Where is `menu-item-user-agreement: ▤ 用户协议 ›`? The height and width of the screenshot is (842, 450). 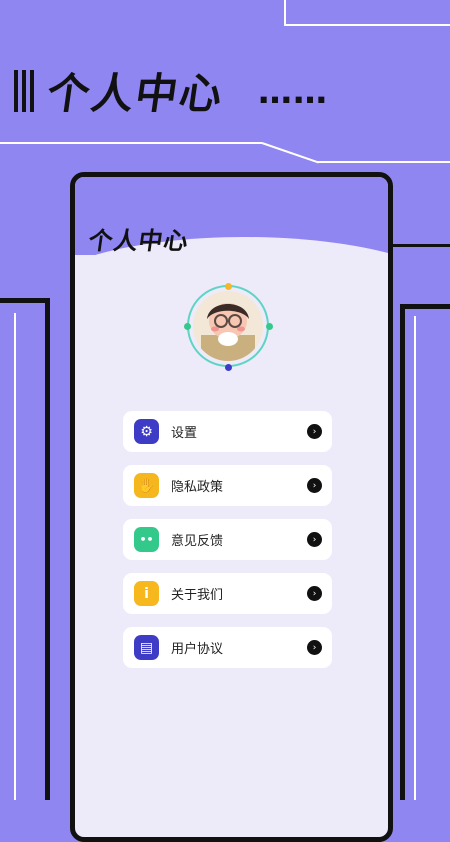
menu-item-user-agreement: ▤ 用户协议 › is located at coordinates (227, 647).